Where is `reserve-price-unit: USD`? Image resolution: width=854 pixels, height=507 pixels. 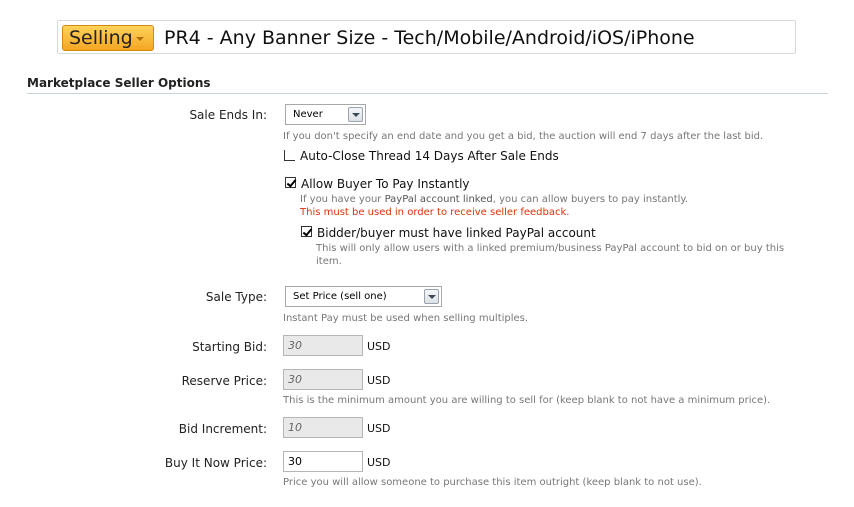
reserve-price-unit: USD is located at coordinates (379, 380).